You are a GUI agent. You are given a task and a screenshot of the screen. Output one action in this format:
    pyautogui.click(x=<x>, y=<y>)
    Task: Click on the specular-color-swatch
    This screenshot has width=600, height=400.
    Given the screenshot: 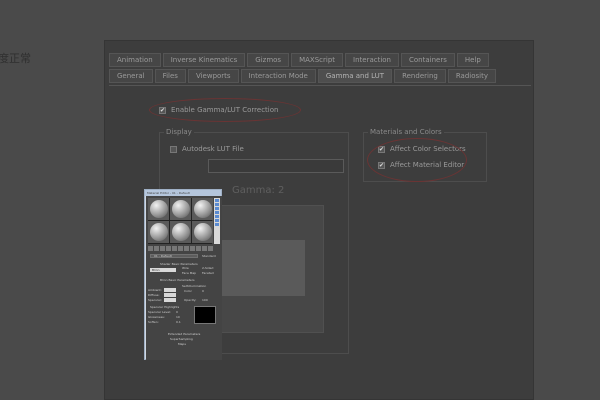 What is the action you would take?
    pyautogui.click(x=170, y=300)
    